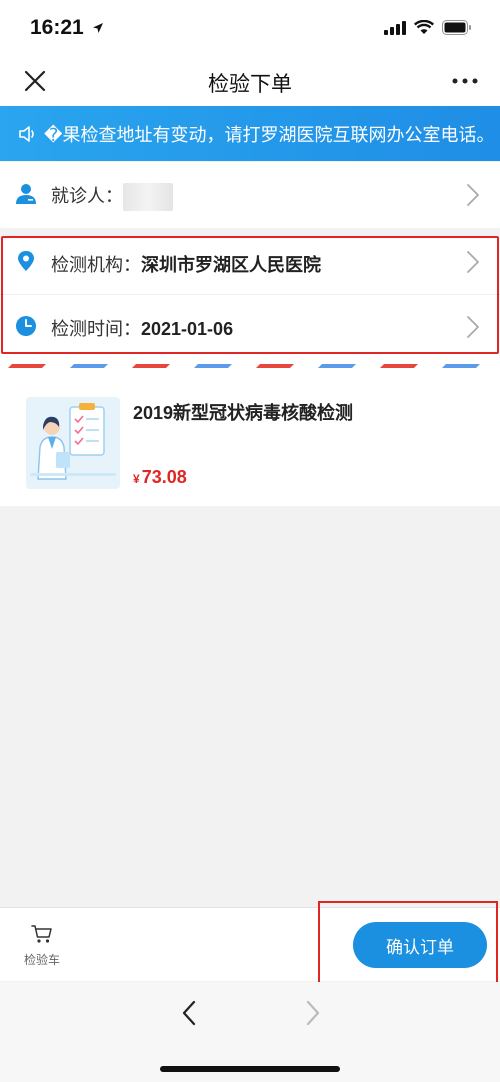 This screenshot has height=1082, width=500. I want to click on speaker-icon, so click(26, 133).